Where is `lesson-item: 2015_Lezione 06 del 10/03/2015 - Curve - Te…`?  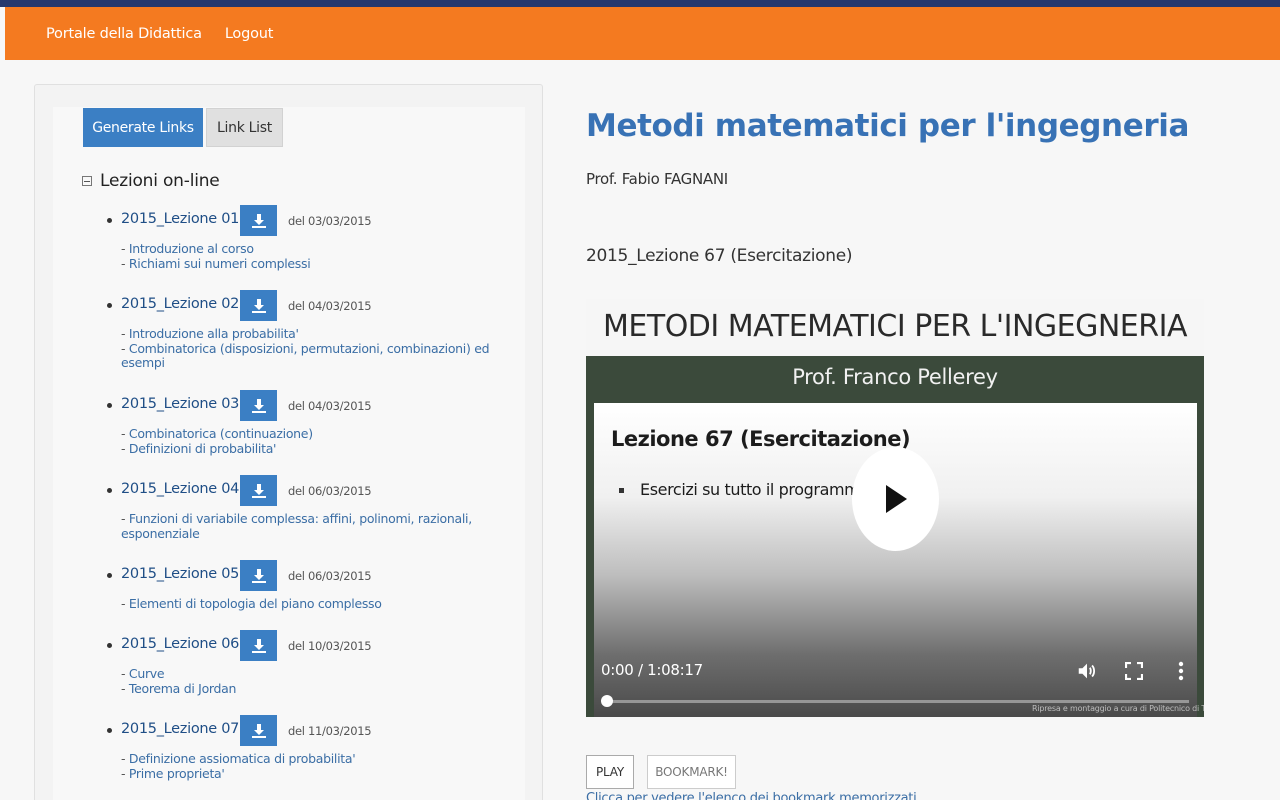 lesson-item: 2015_Lezione 06 del 10/03/2015 - Curve - Te… is located at coordinates (317, 663).